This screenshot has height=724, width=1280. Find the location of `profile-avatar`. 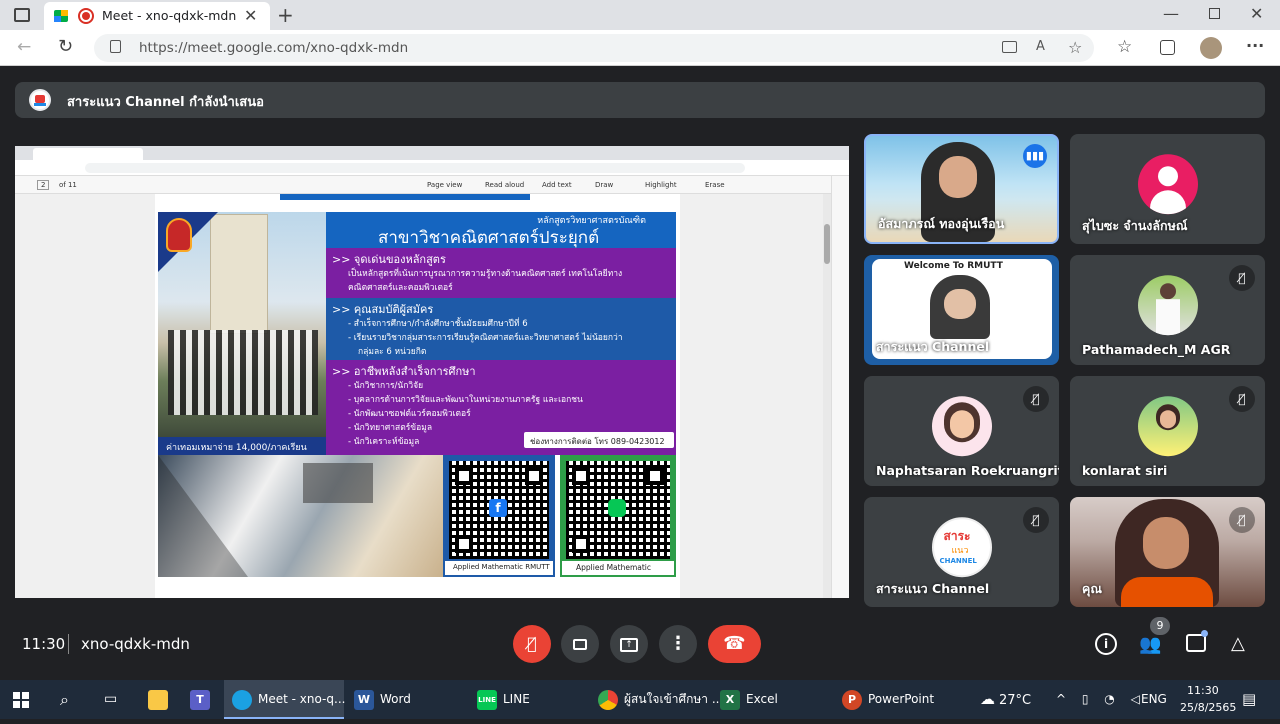

profile-avatar is located at coordinates (1211, 48).